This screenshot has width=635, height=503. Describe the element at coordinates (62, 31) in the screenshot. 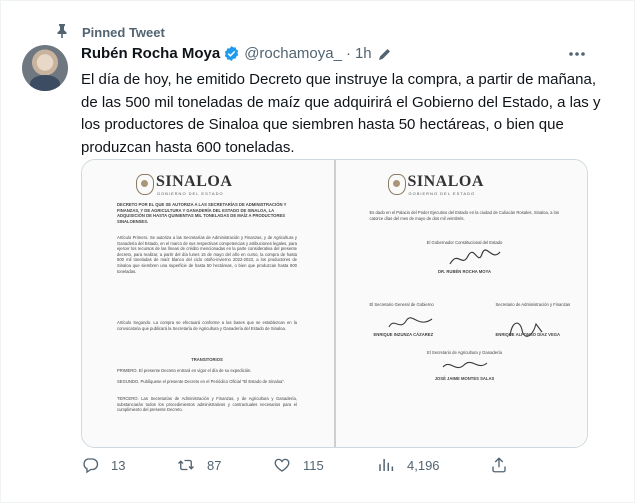

I see `pin-icon` at that location.